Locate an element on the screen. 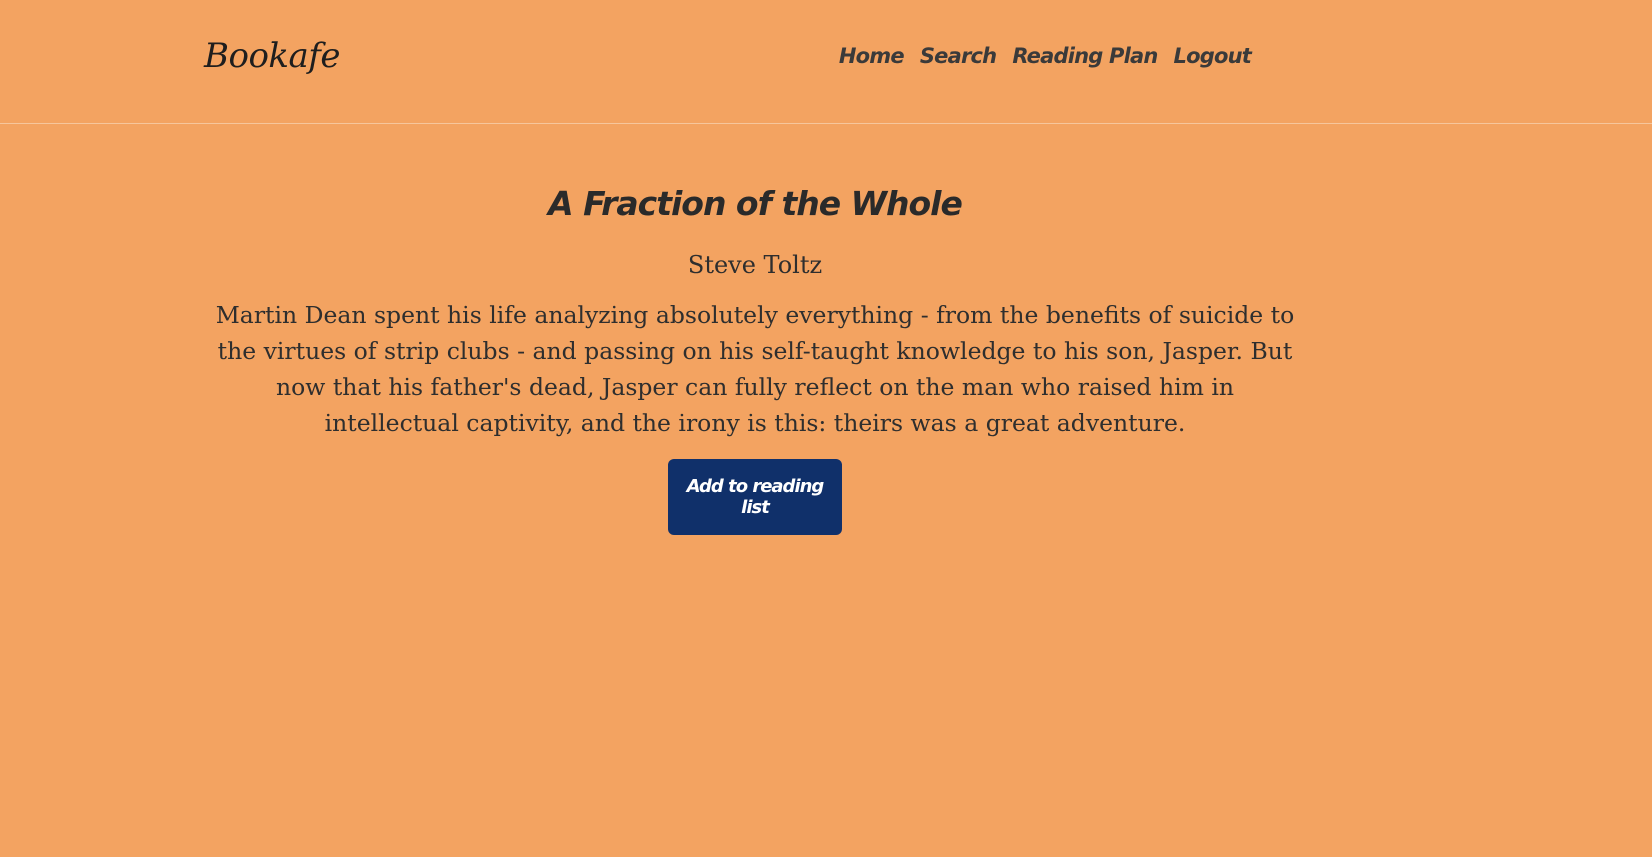 The width and height of the screenshot is (1652, 859). navbar: Bookafe Home Search Reading Plan Logout is located at coordinates (826, 62).